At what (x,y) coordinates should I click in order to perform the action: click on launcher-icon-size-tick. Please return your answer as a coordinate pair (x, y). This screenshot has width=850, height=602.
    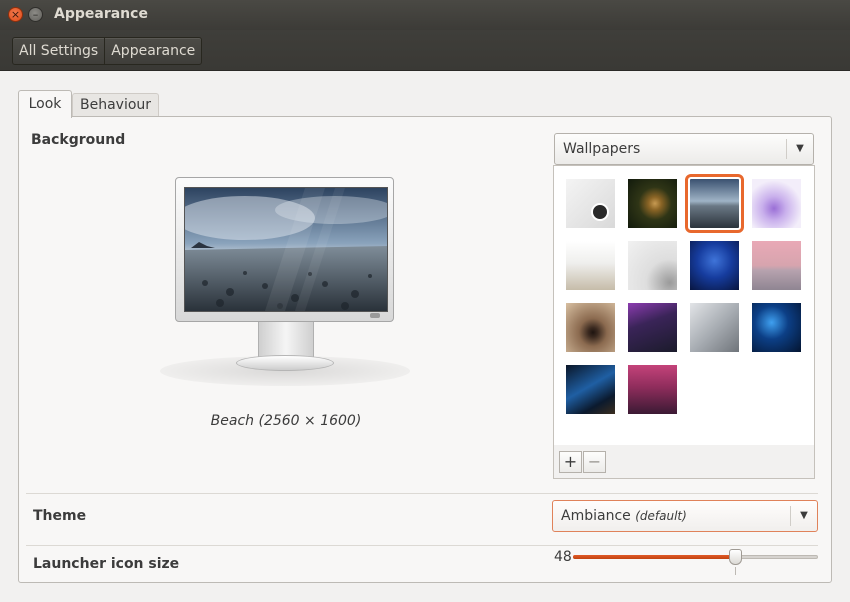
    Looking at the image, I should click on (735, 571).